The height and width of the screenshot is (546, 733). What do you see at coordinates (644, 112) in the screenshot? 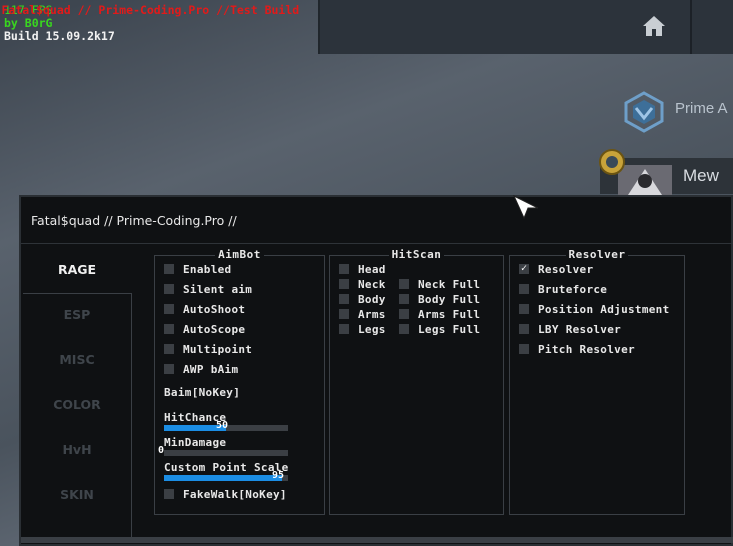
I see `prime-badge-icon` at bounding box center [644, 112].